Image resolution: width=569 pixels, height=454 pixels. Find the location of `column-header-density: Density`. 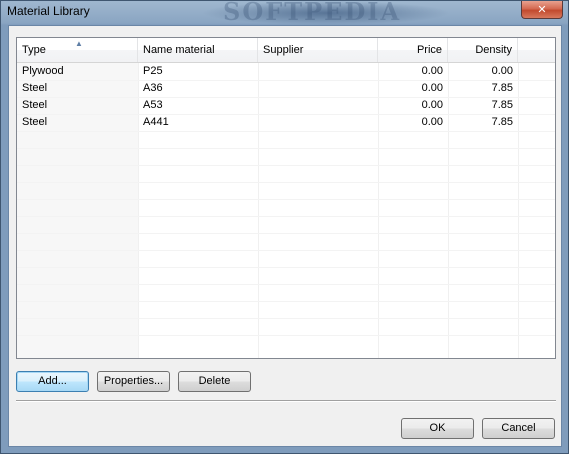

column-header-density: Density is located at coordinates (483, 50).